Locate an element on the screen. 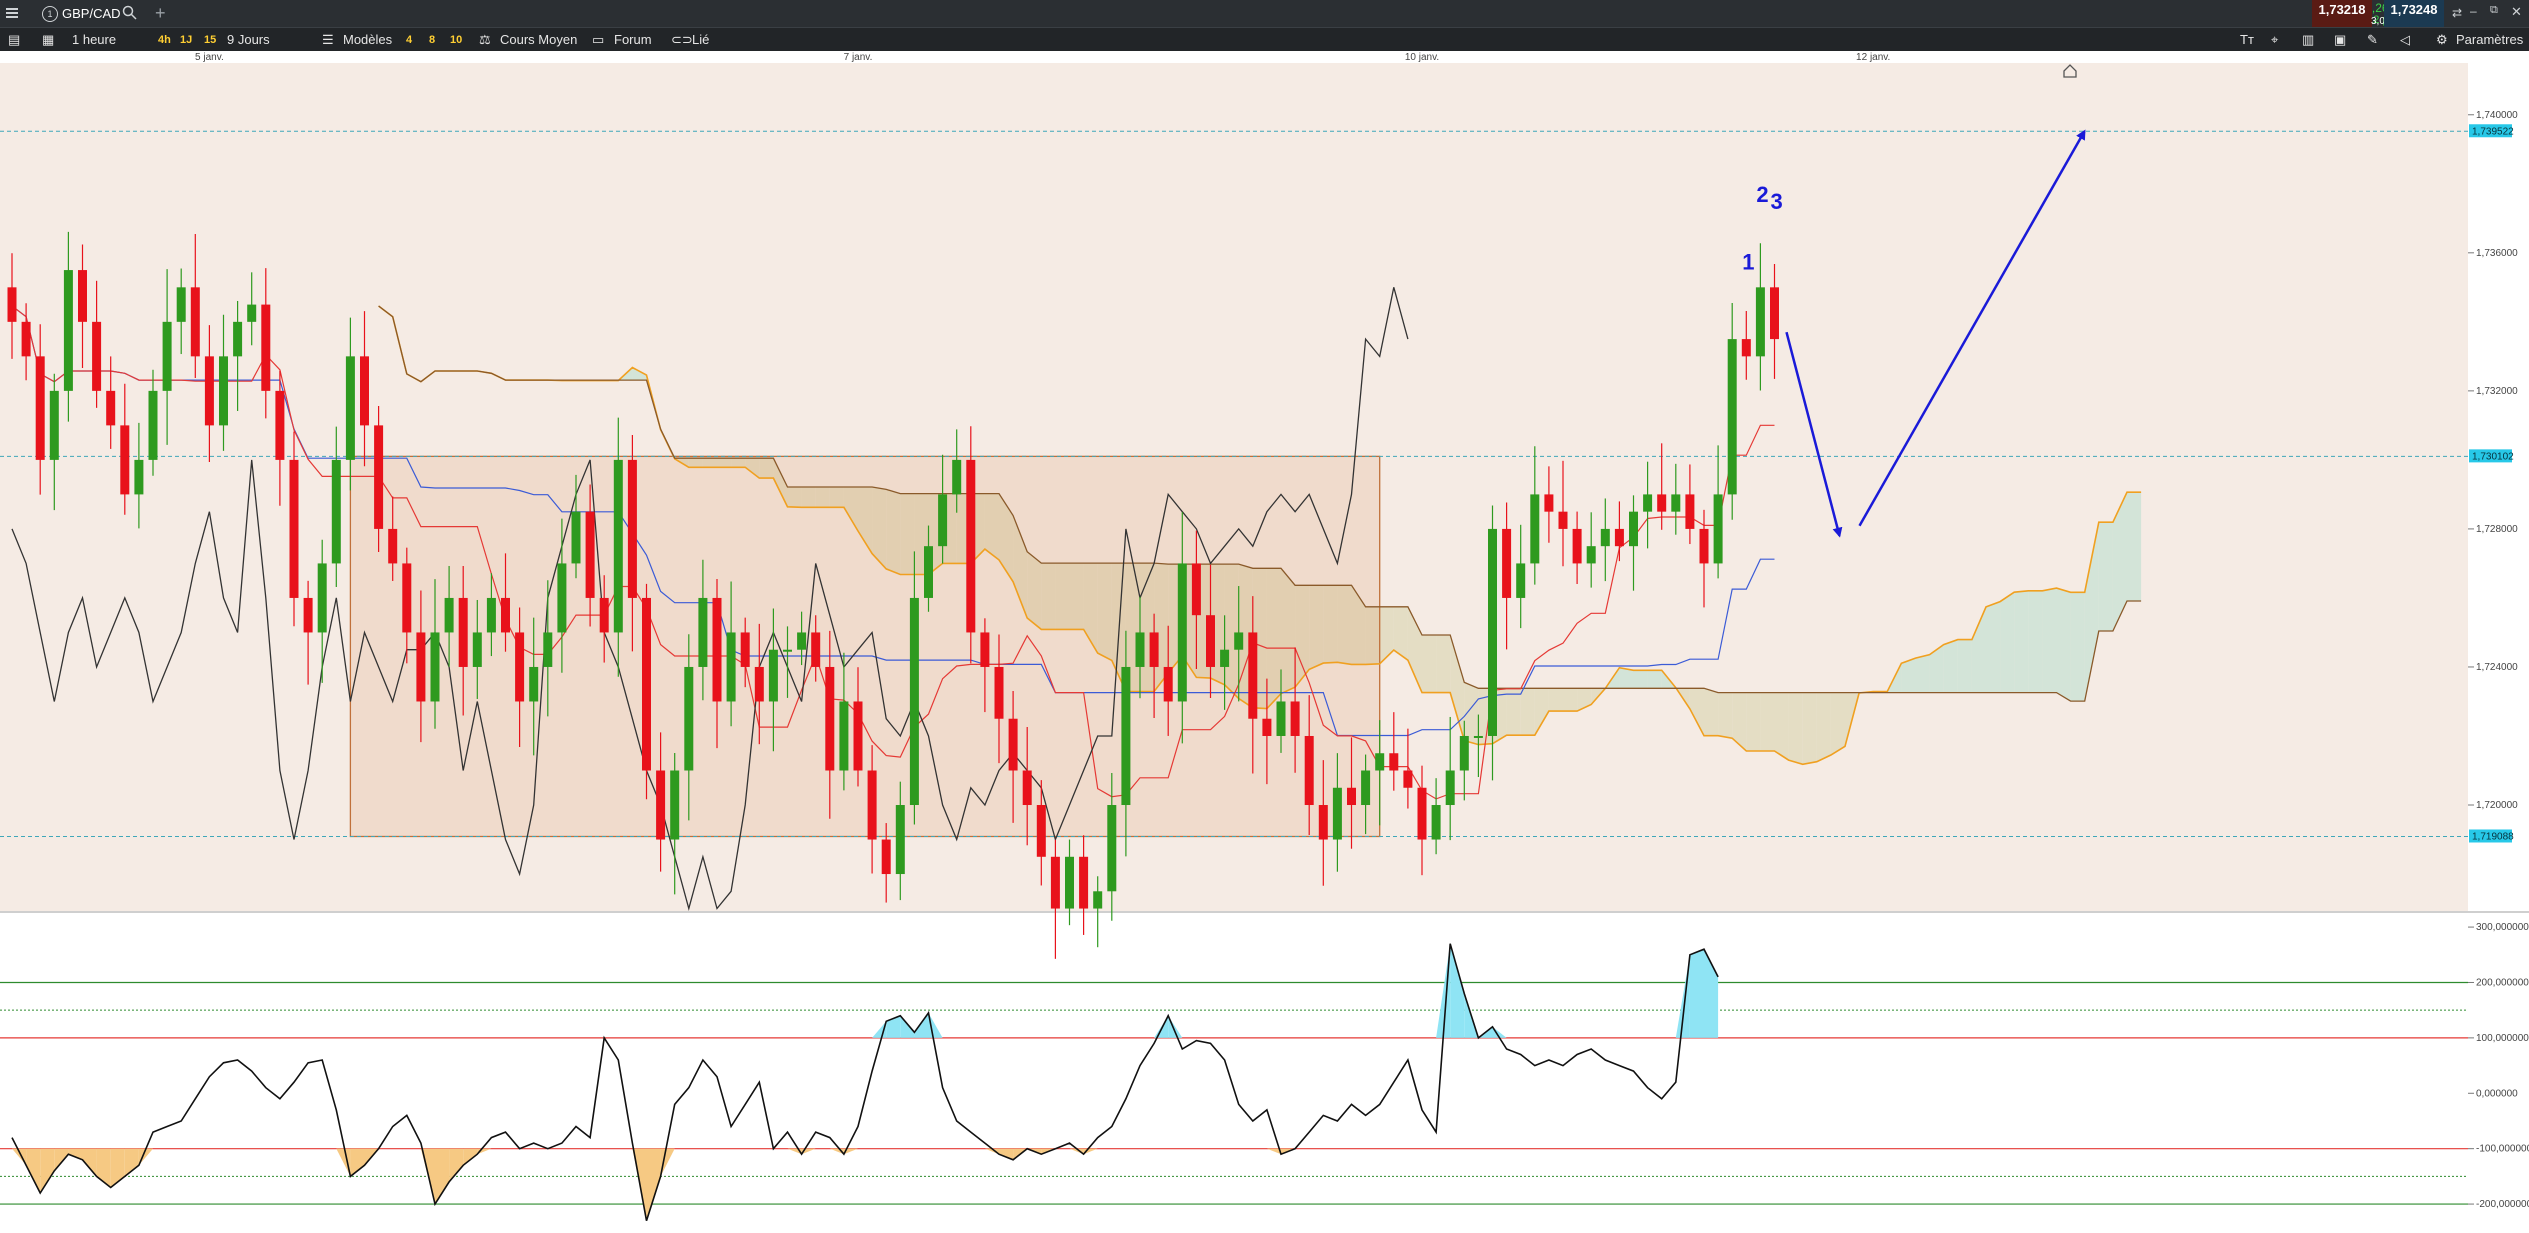 The height and width of the screenshot is (1233, 2529). cci-tick-label: 0,000000 is located at coordinates (2497, 1093).